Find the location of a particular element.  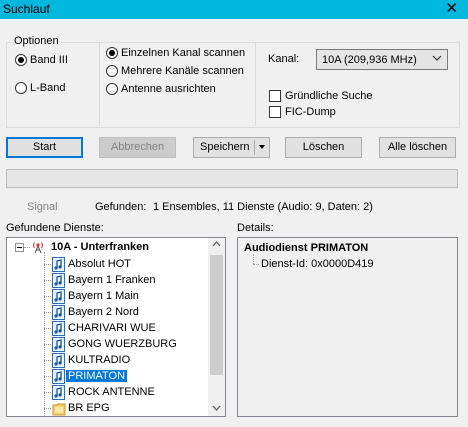

scroll-up-icon is located at coordinates (216, 244).